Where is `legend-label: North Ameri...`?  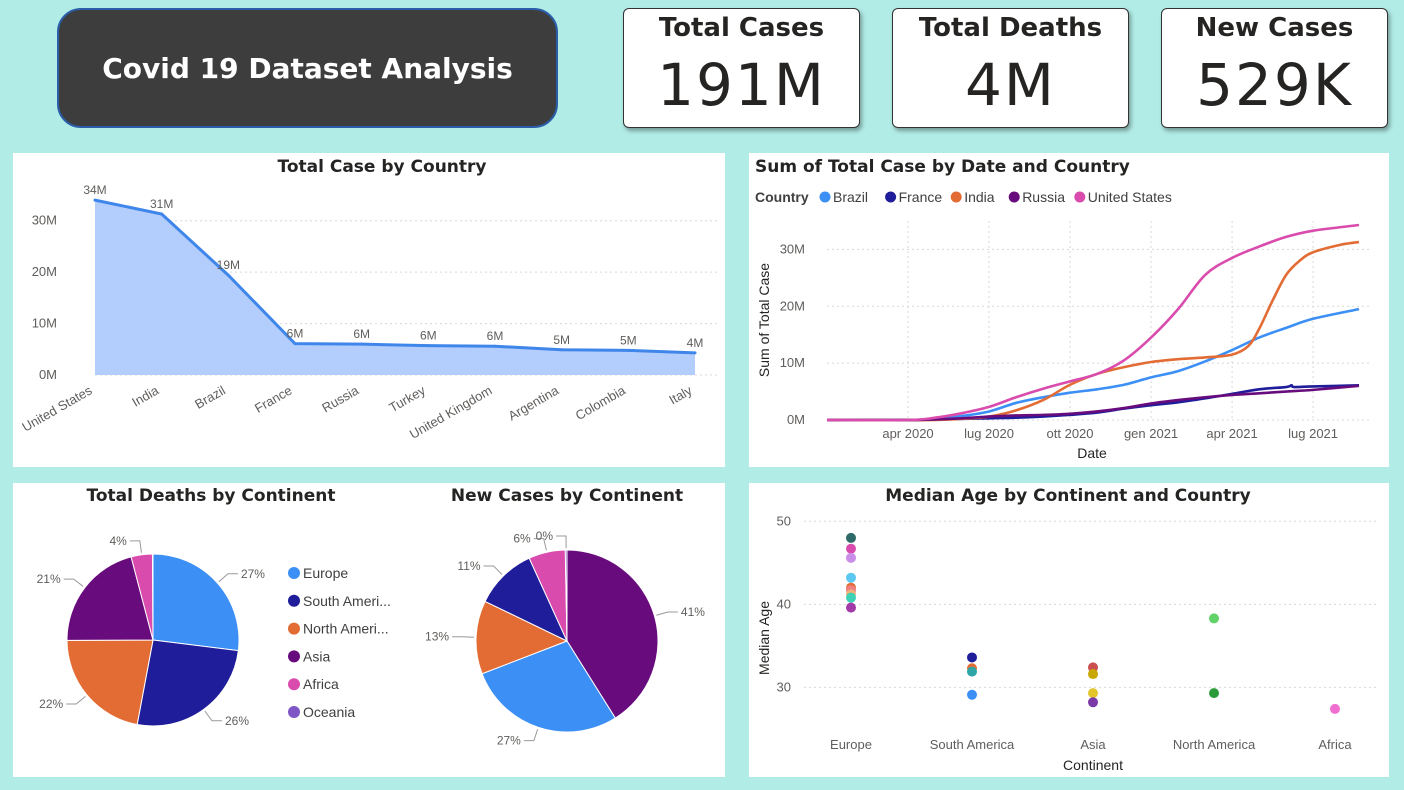
legend-label: North Ameri... is located at coordinates (346, 629).